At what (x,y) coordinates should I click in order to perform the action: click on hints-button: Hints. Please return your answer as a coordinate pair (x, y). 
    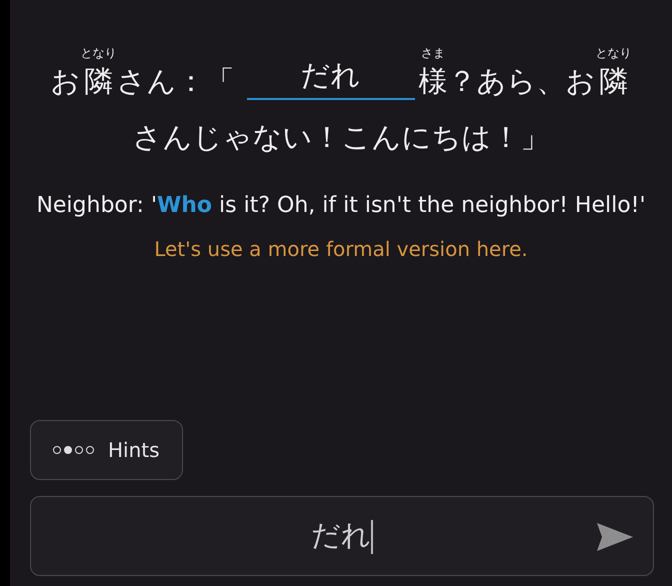
    Looking at the image, I should click on (106, 450).